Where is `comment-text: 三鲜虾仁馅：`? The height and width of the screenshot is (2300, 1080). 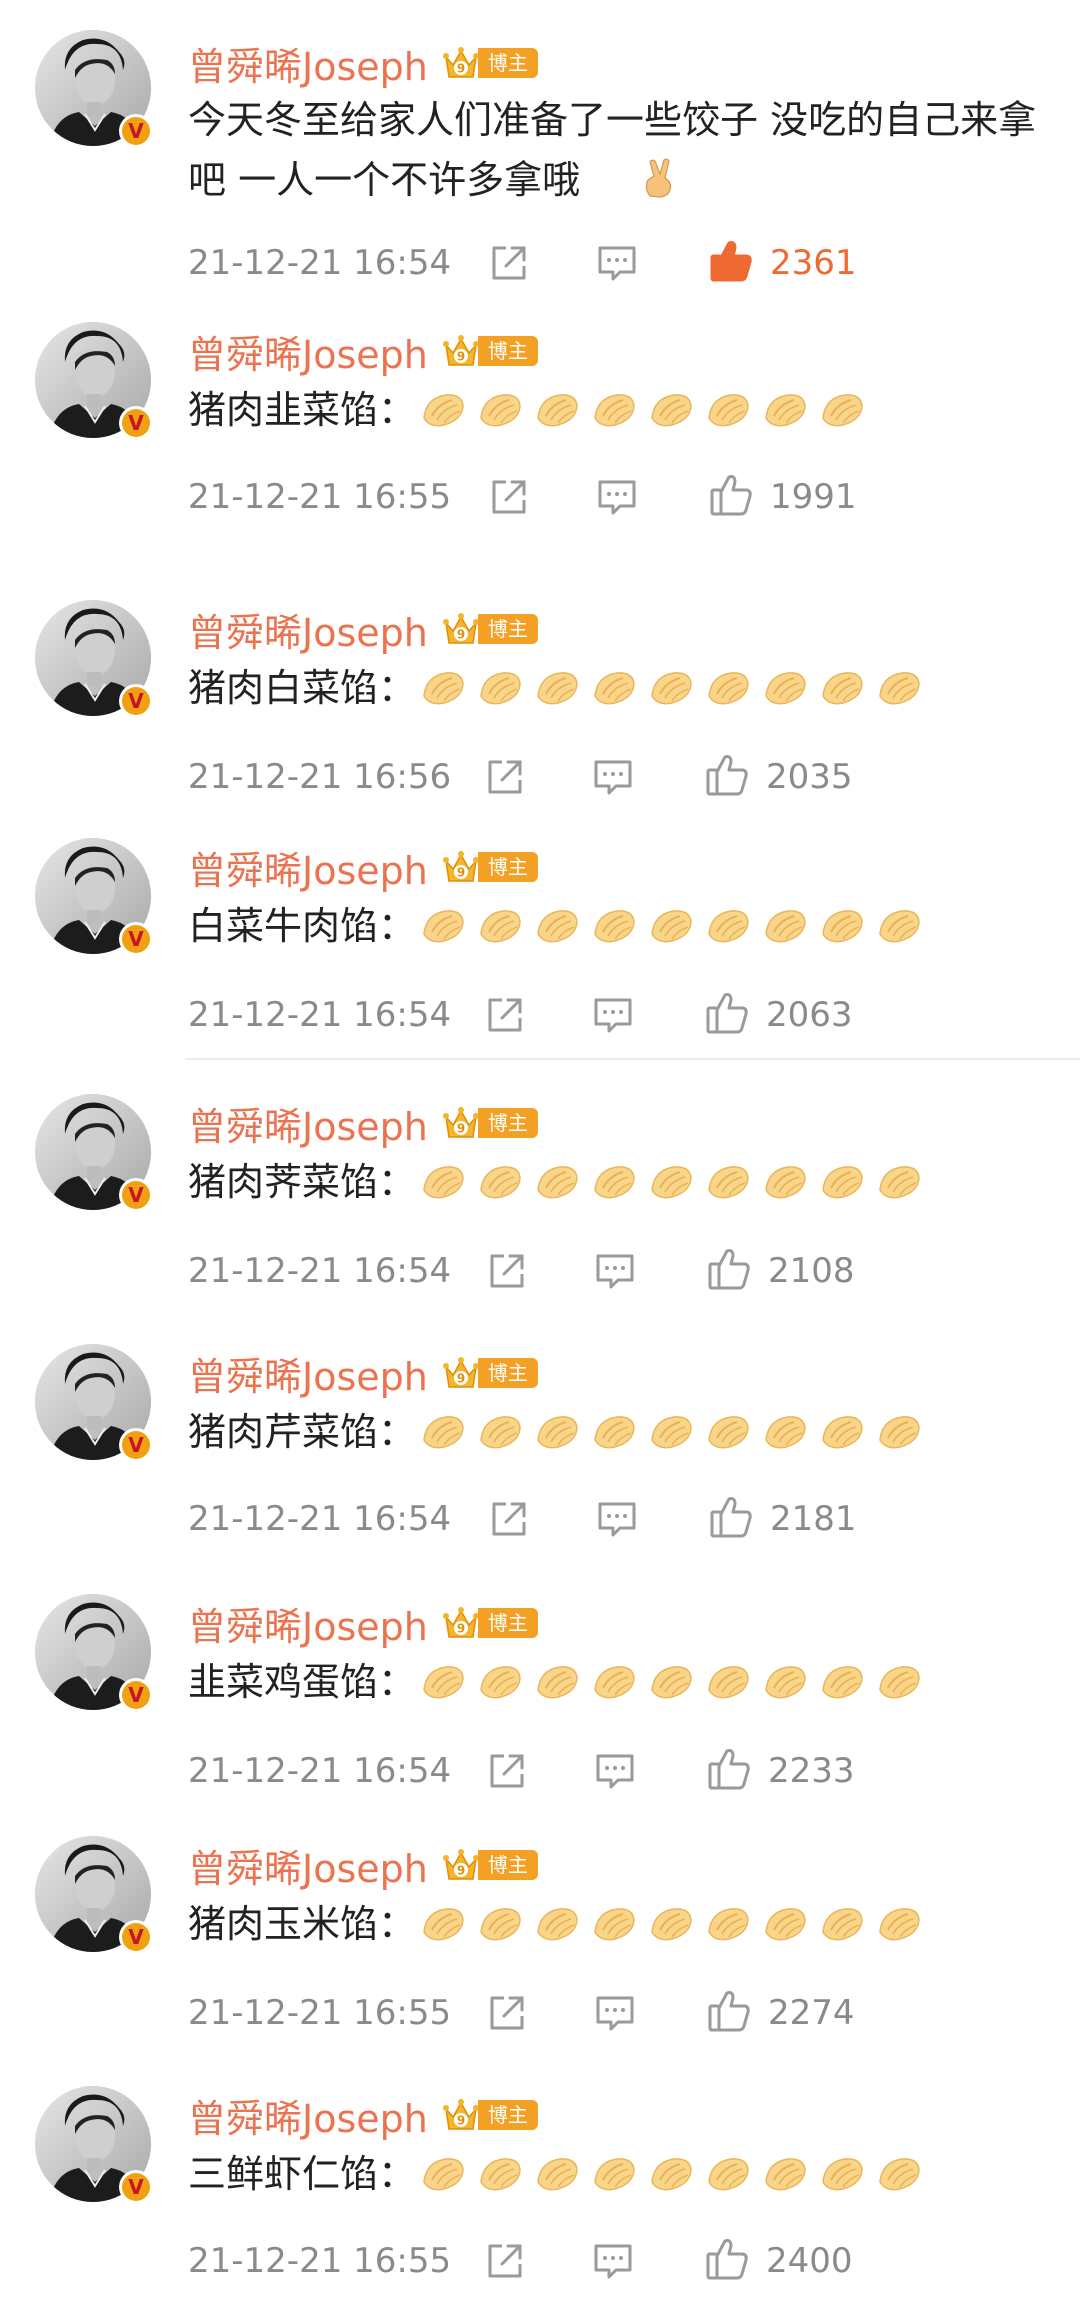
comment-text: 三鲜虾仁馅： is located at coordinates (302, 2174).